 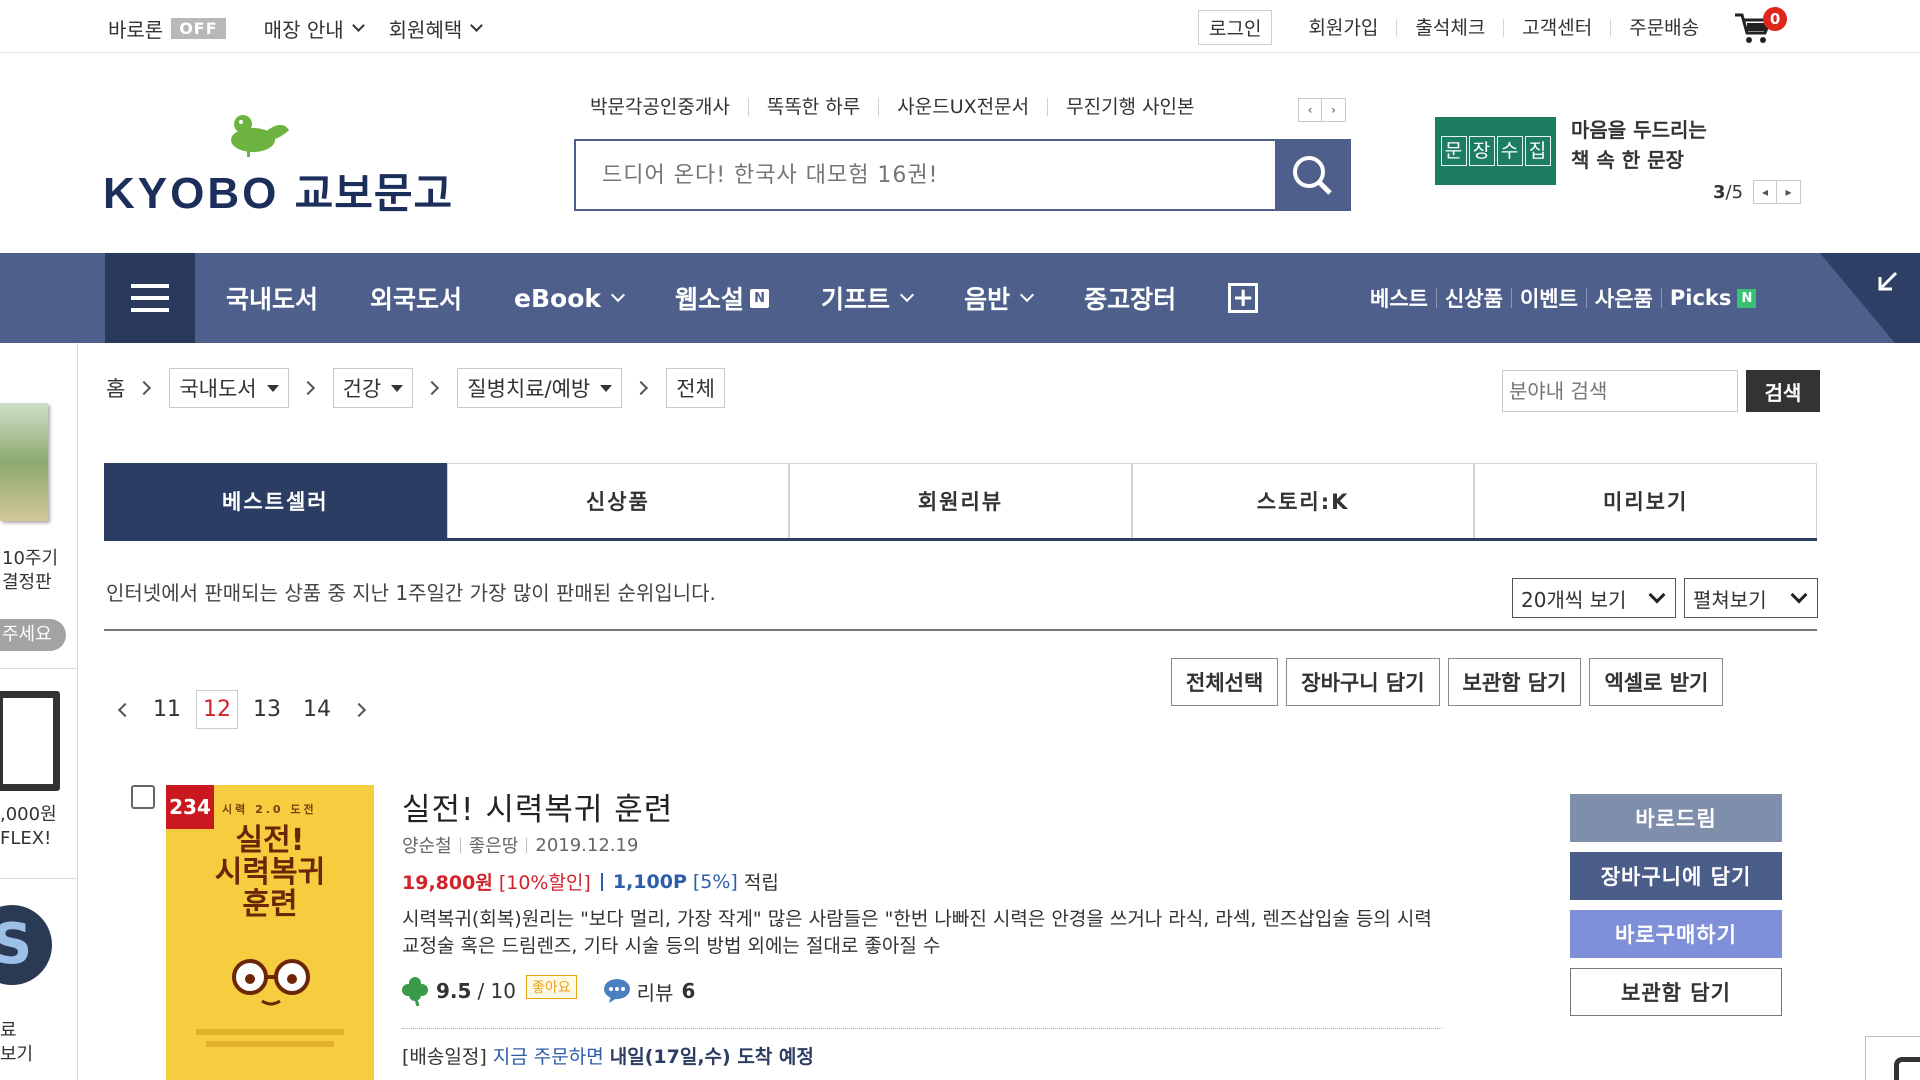 What do you see at coordinates (314, 28) in the screenshot?
I see `store-guide-dropdown: 매장 안내` at bounding box center [314, 28].